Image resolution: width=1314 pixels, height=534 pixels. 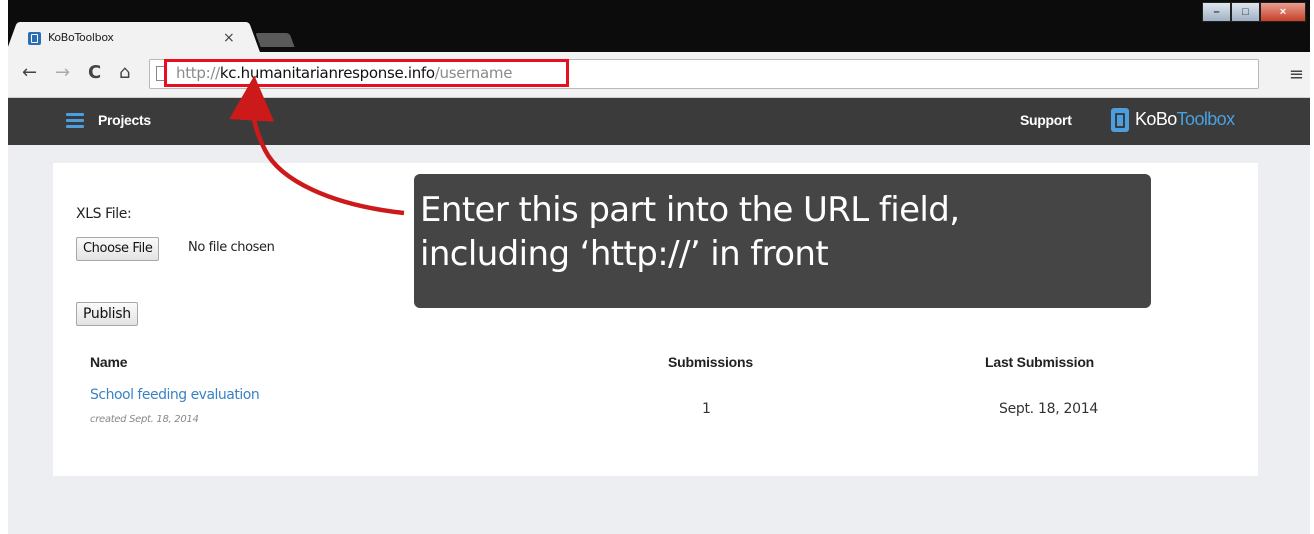 I want to click on nav-projects-link: Projects, so click(x=124, y=120).